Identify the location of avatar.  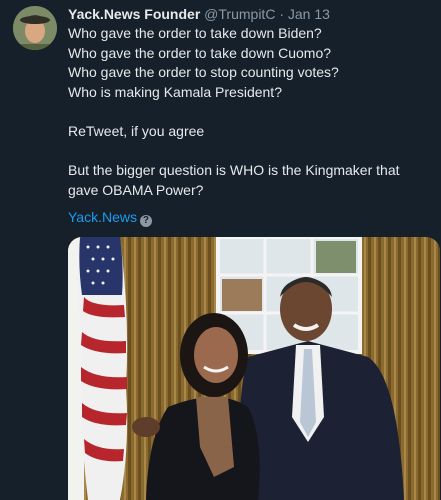
(35, 28).